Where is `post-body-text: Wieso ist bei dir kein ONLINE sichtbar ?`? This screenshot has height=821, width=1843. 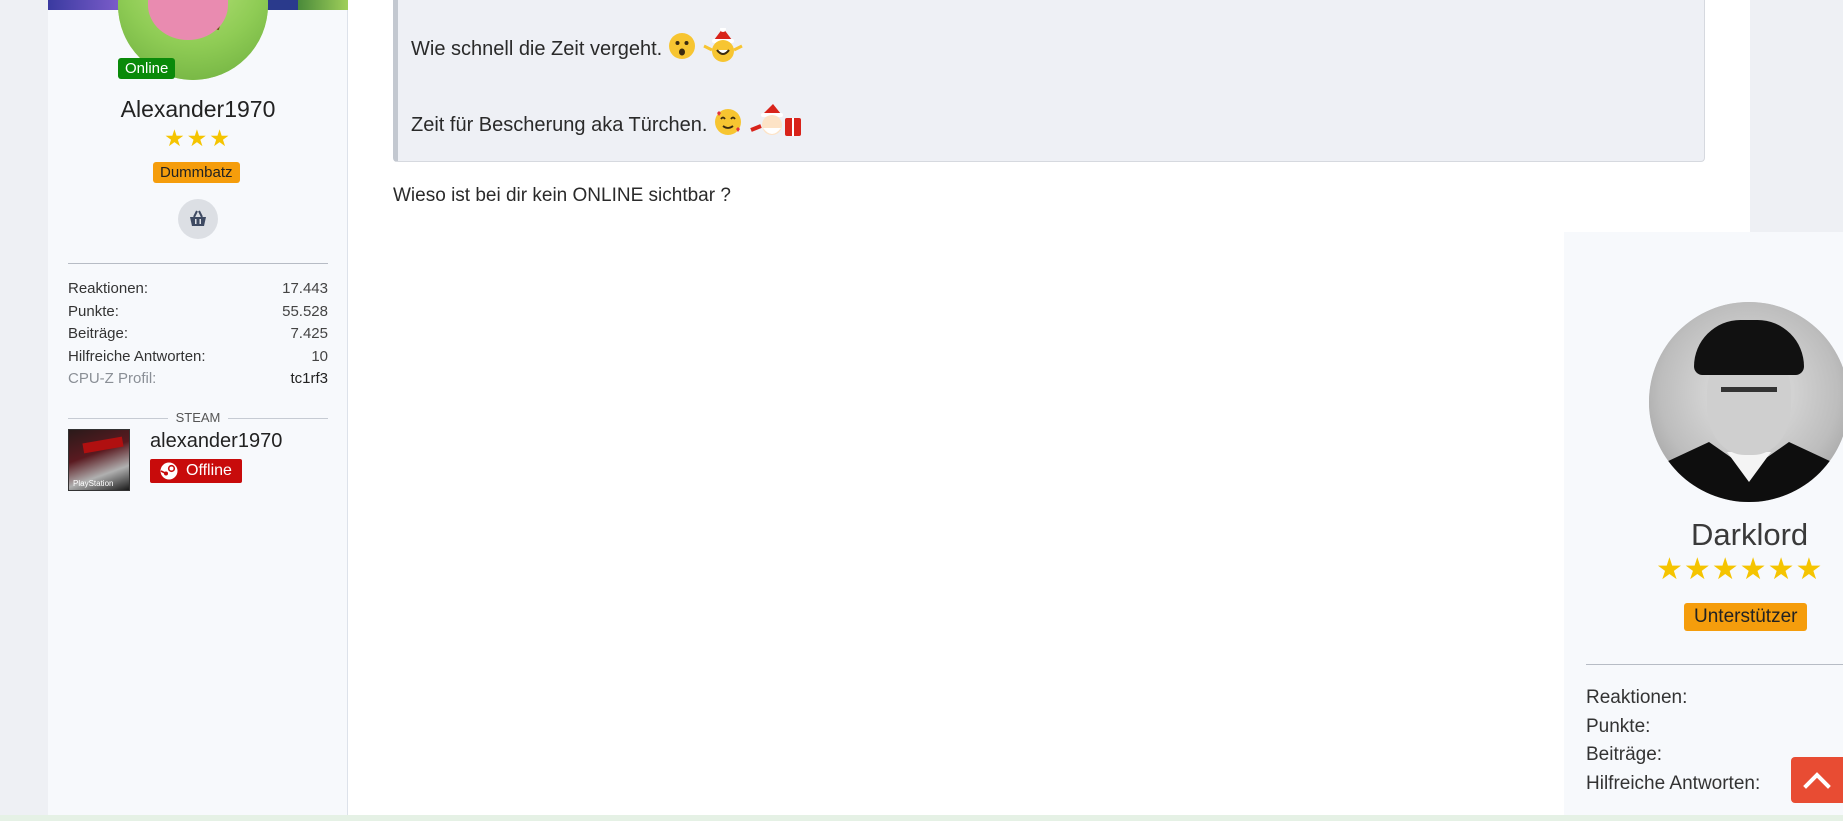 post-body-text: Wieso ist bei dir kein ONLINE sichtbar ? is located at coordinates (562, 195).